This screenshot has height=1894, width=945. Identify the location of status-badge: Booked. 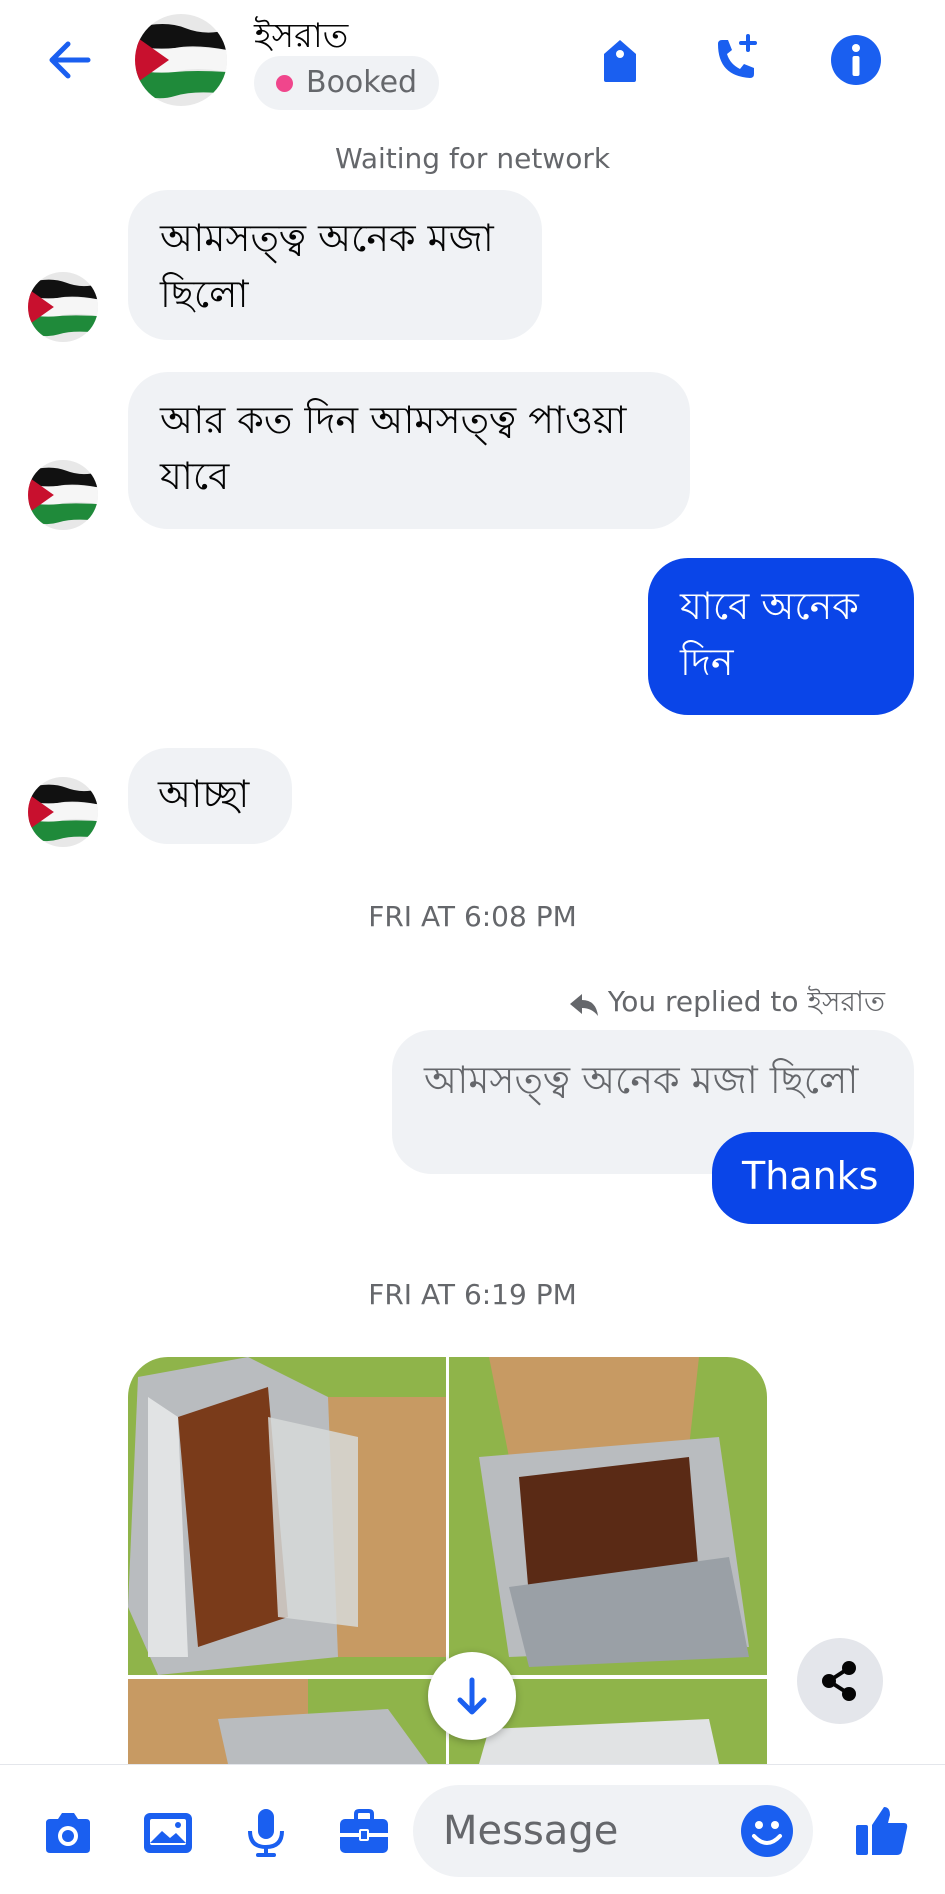
(347, 83).